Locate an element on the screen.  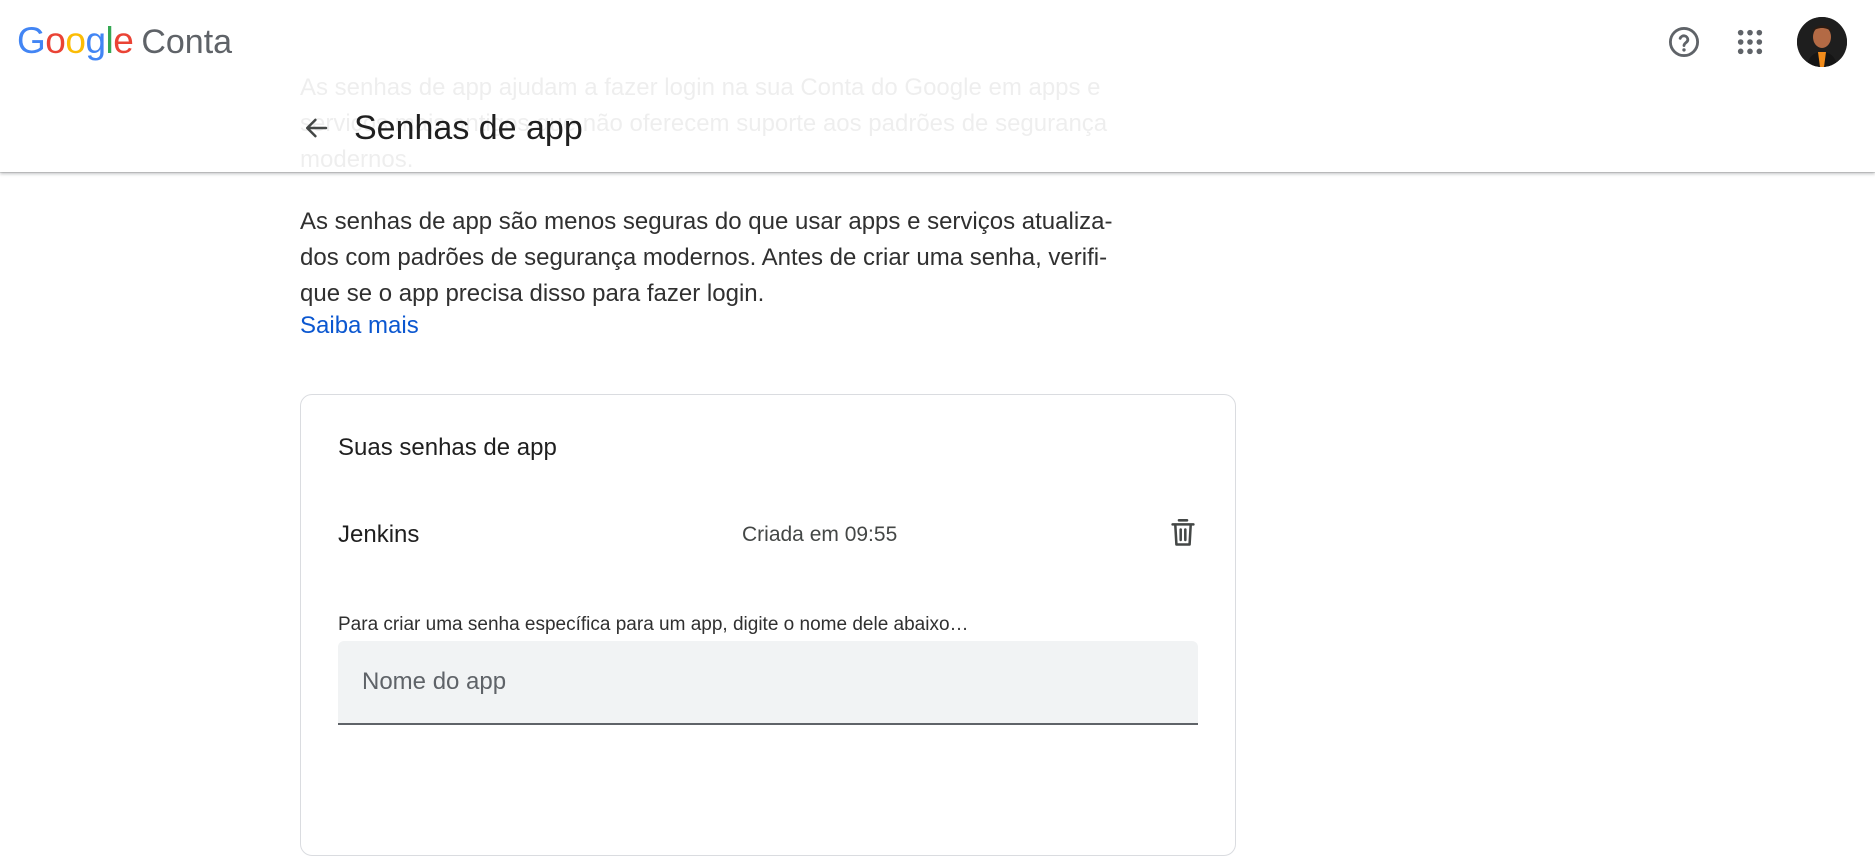
help-button is located at coordinates (1684, 42).